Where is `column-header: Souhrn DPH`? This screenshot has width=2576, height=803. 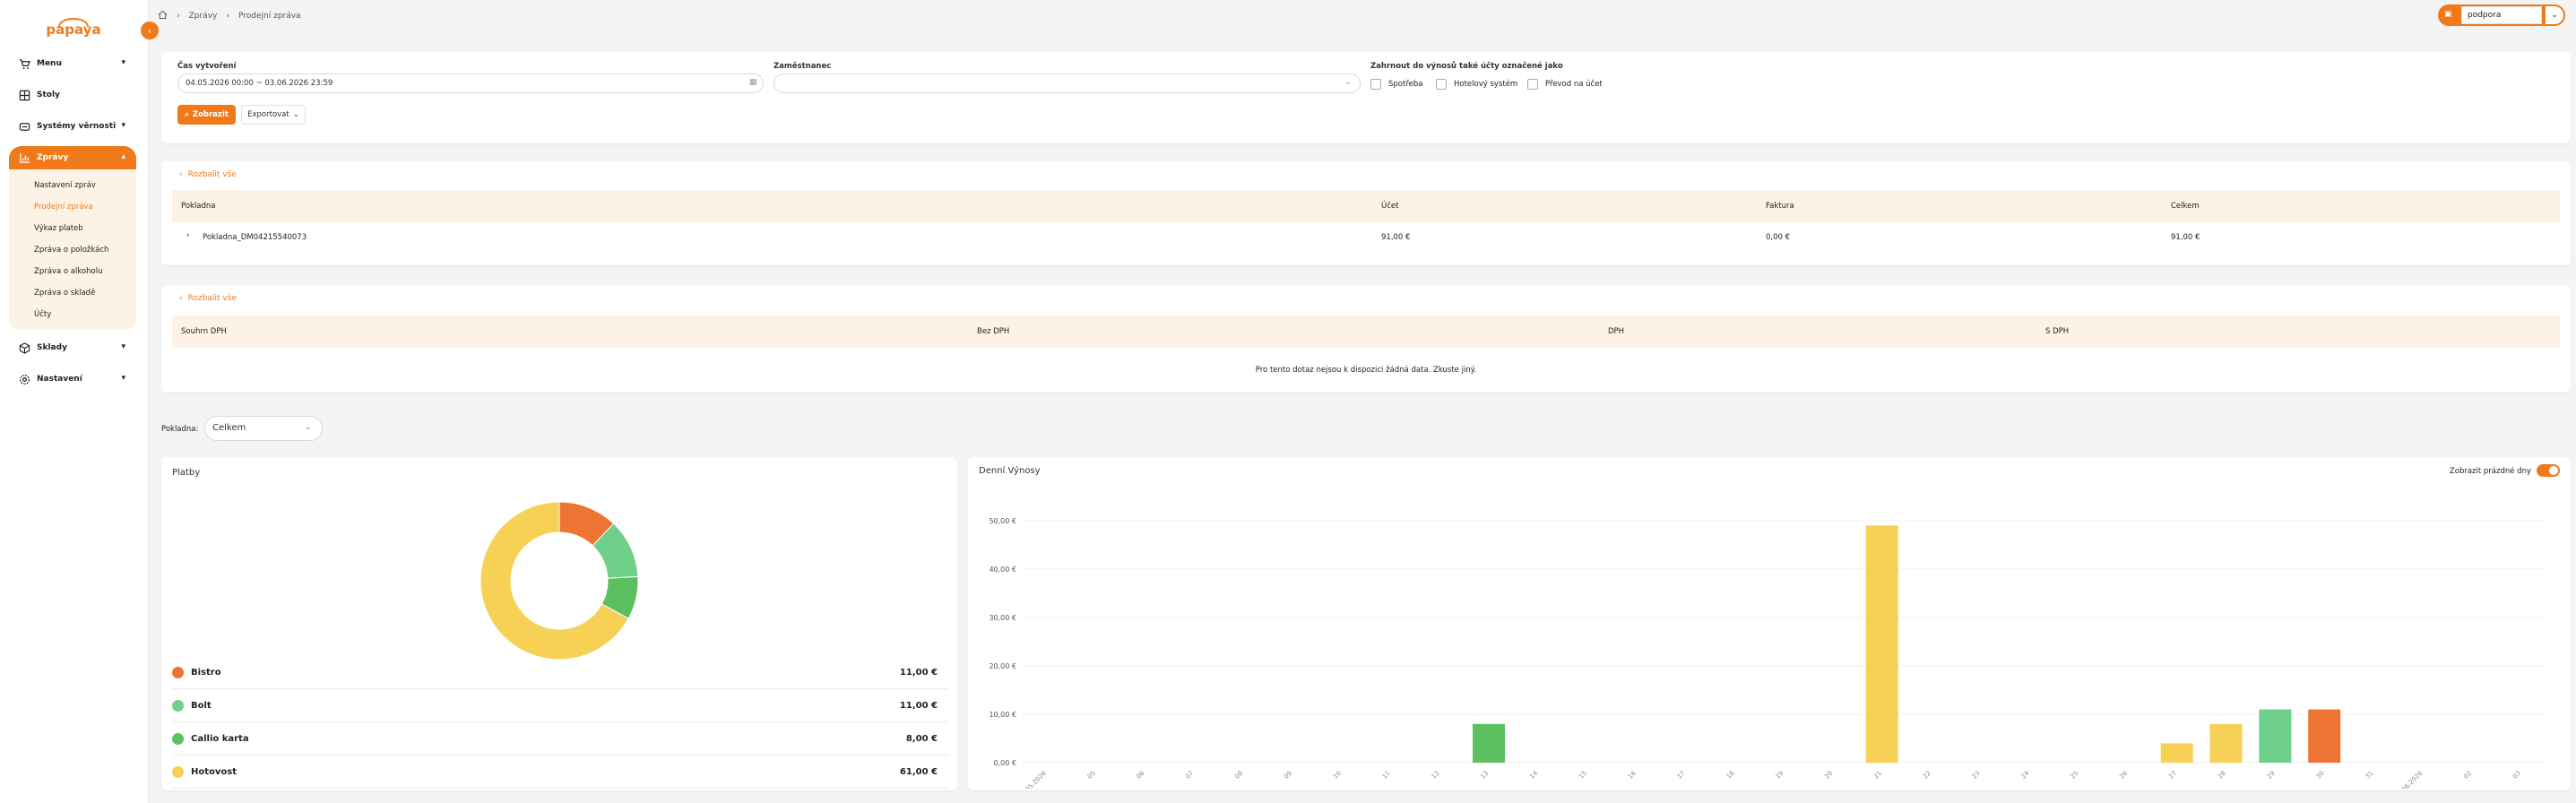 column-header: Souhrn DPH is located at coordinates (204, 331).